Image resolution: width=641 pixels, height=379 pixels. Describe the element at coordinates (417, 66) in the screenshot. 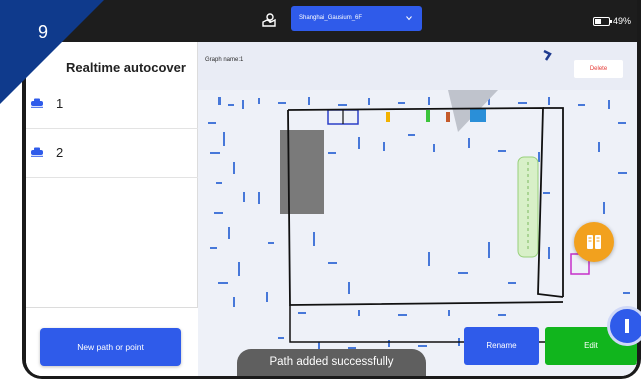

I see `map-header: Graph name:1` at that location.